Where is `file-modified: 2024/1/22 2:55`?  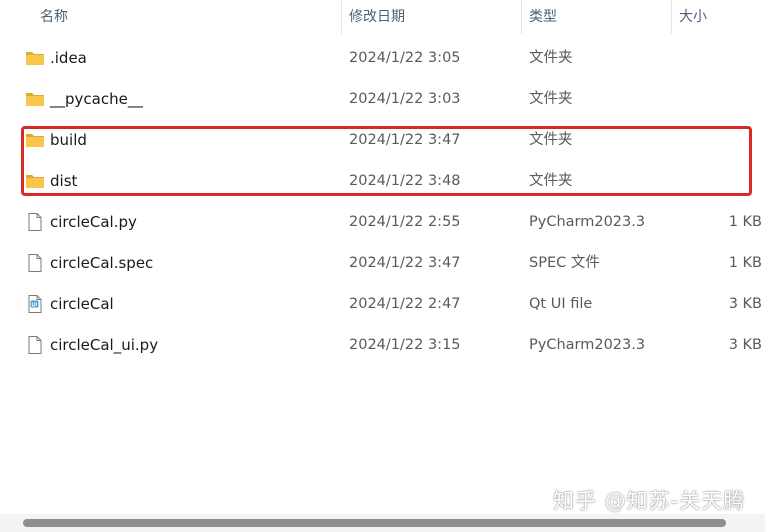
file-modified: 2024/1/22 2:55 is located at coordinates (405, 222).